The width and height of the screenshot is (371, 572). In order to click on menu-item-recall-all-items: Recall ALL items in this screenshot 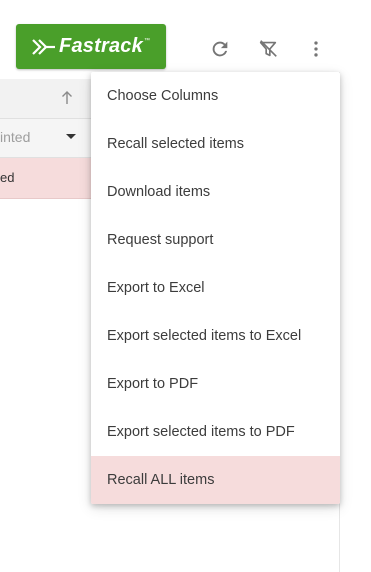, I will do `click(215, 480)`.